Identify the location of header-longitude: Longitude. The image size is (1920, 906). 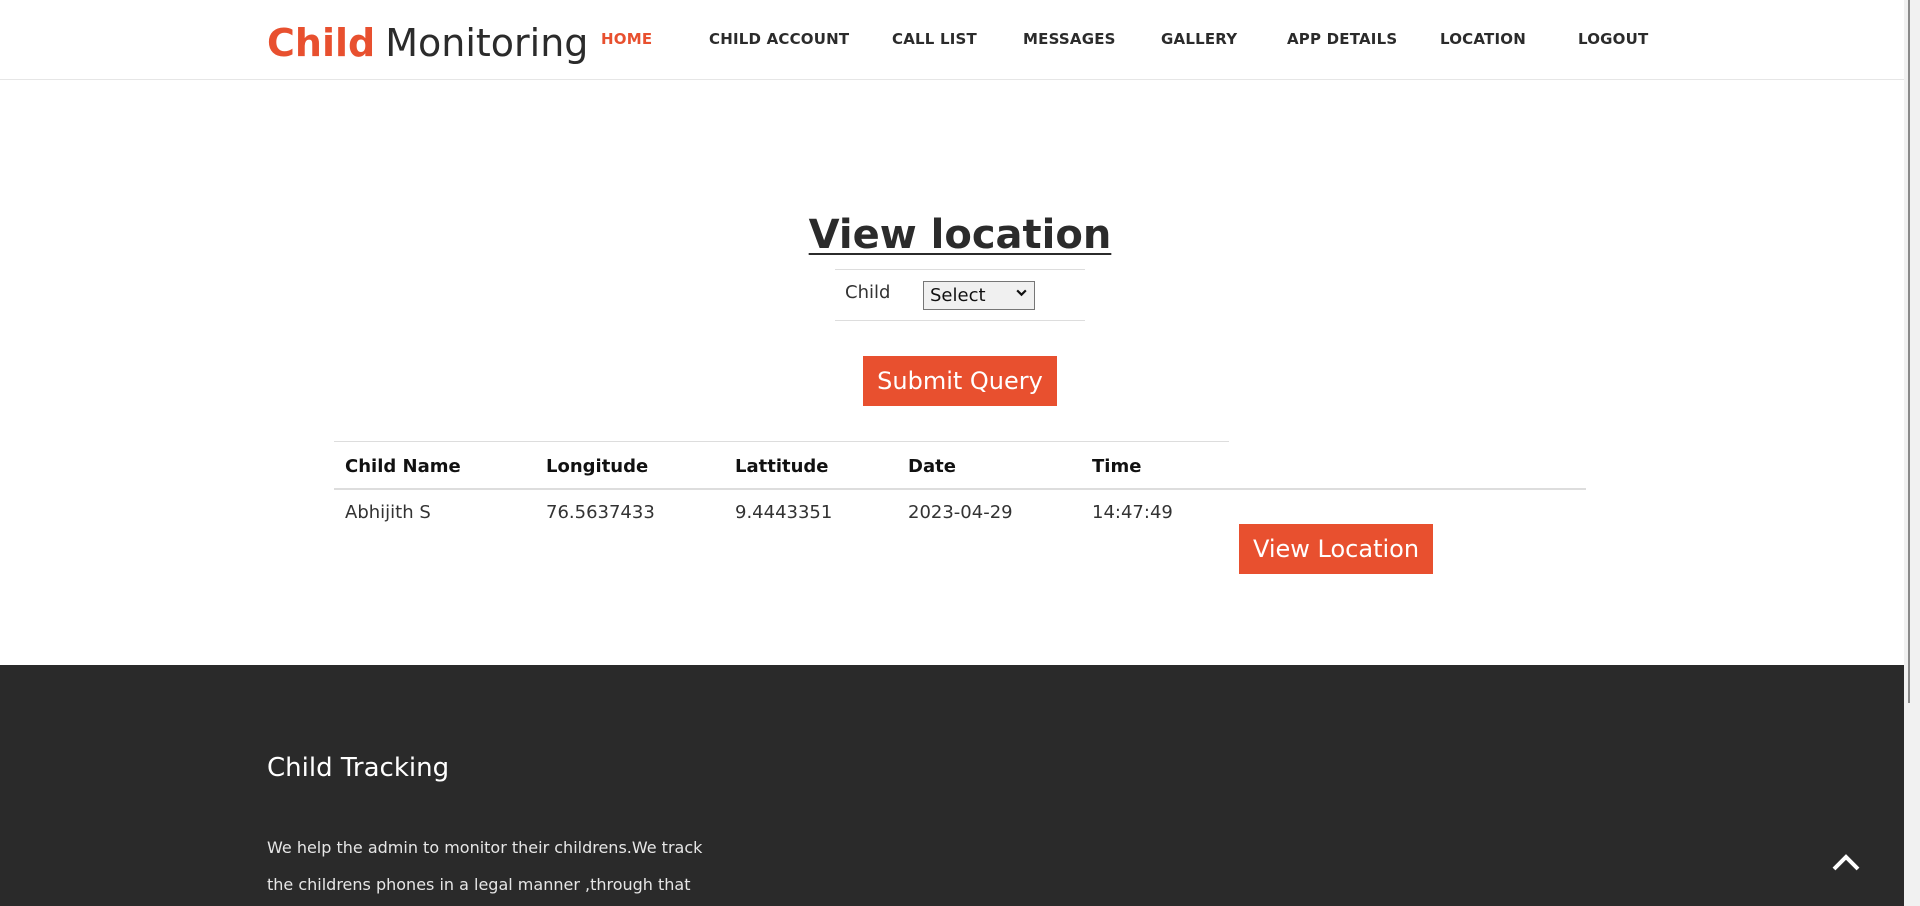
(597, 466).